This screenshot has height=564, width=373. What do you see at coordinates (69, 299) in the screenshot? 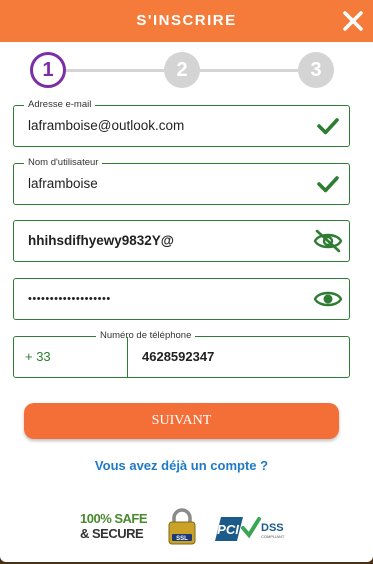
I see `password-confirm-value: •••••••••••••••••••` at bounding box center [69, 299].